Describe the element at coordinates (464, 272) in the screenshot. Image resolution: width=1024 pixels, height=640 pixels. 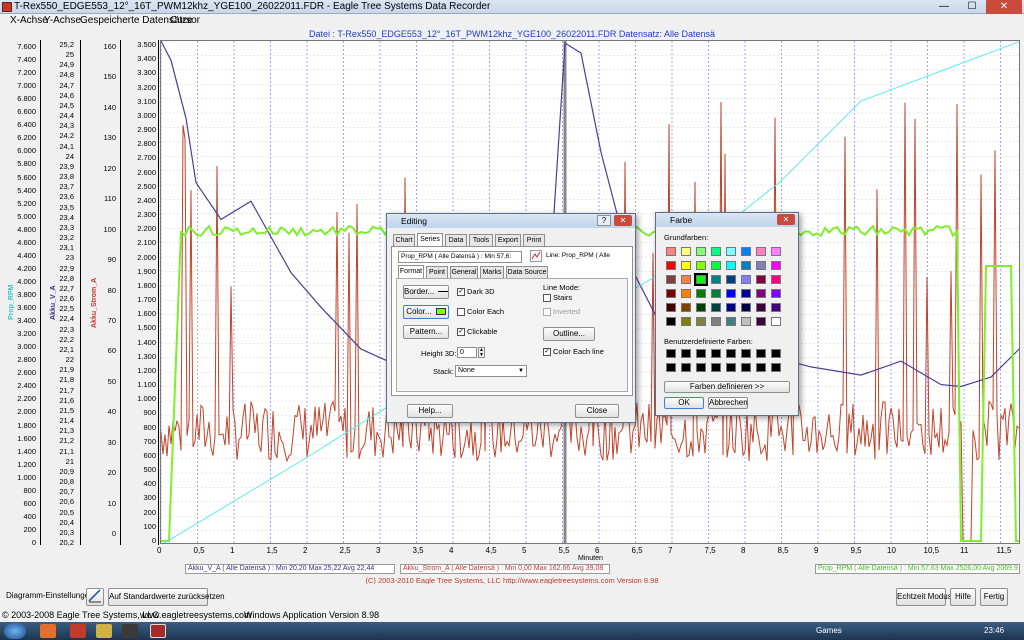
I see `subtab-general: General` at that location.